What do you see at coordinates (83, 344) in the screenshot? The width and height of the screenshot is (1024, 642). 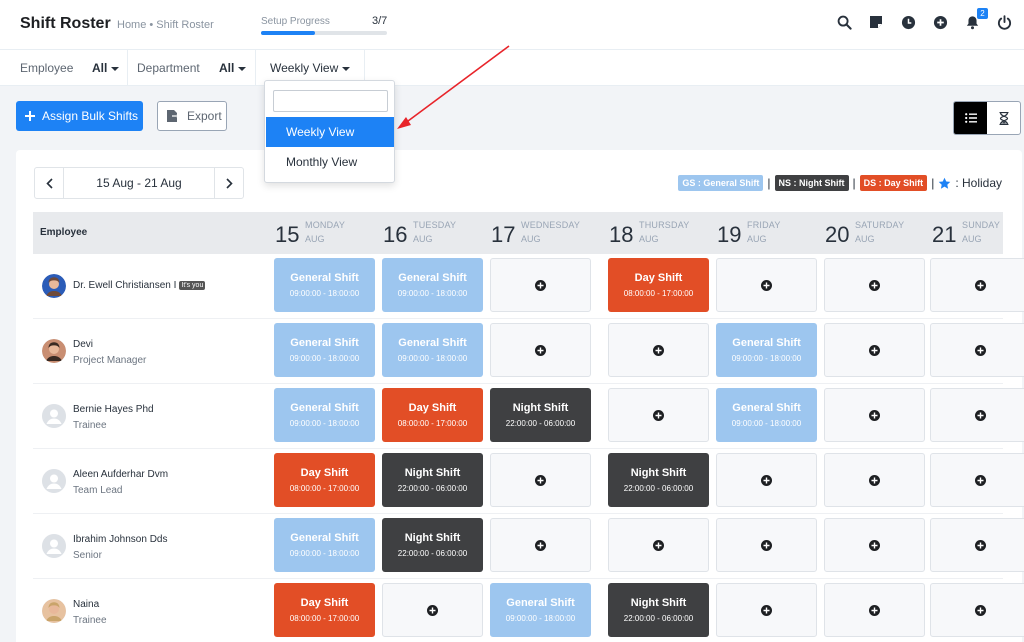 I see `employee-name: Devi` at bounding box center [83, 344].